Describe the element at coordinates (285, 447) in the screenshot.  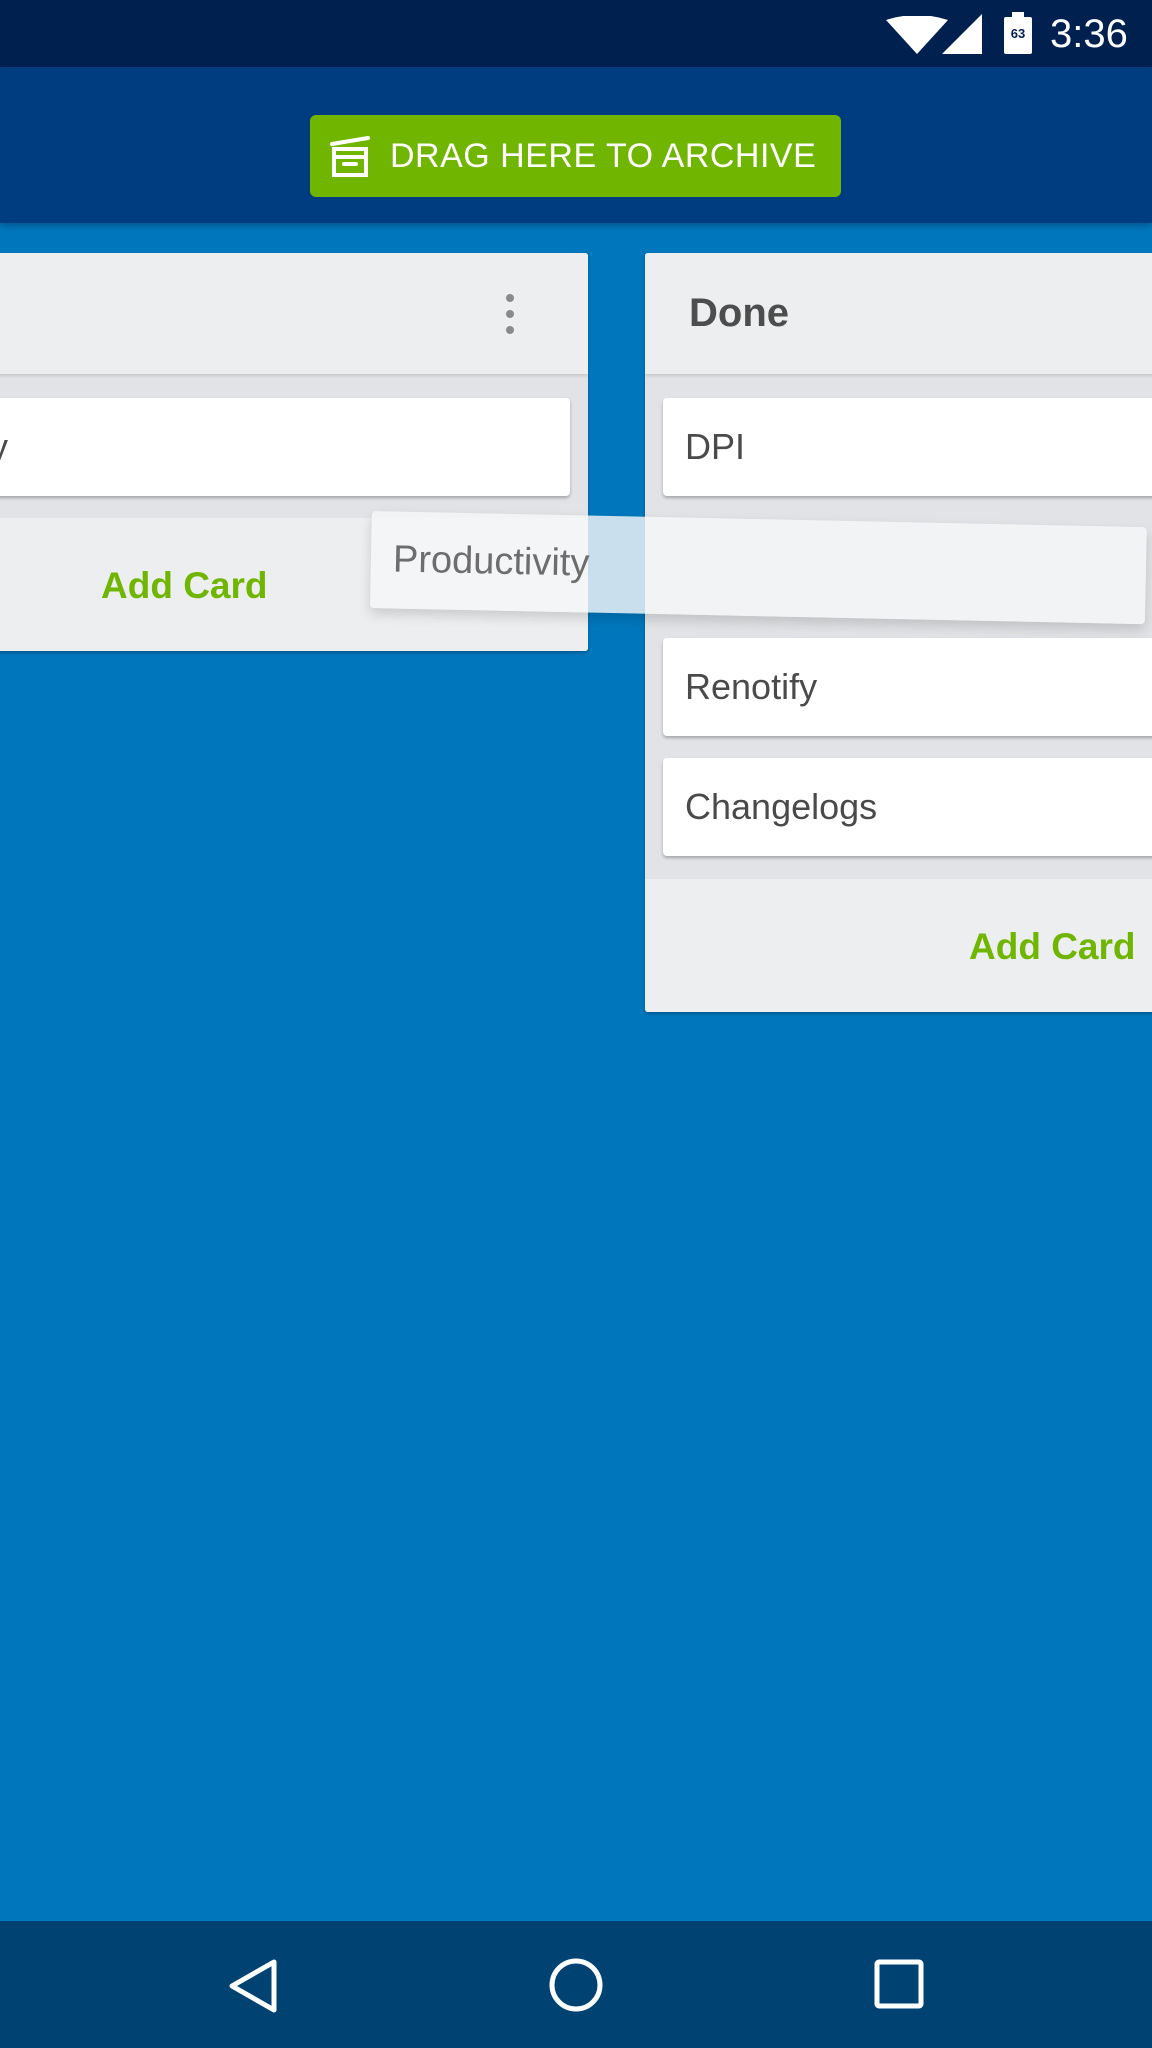
I see `card: ty` at that location.